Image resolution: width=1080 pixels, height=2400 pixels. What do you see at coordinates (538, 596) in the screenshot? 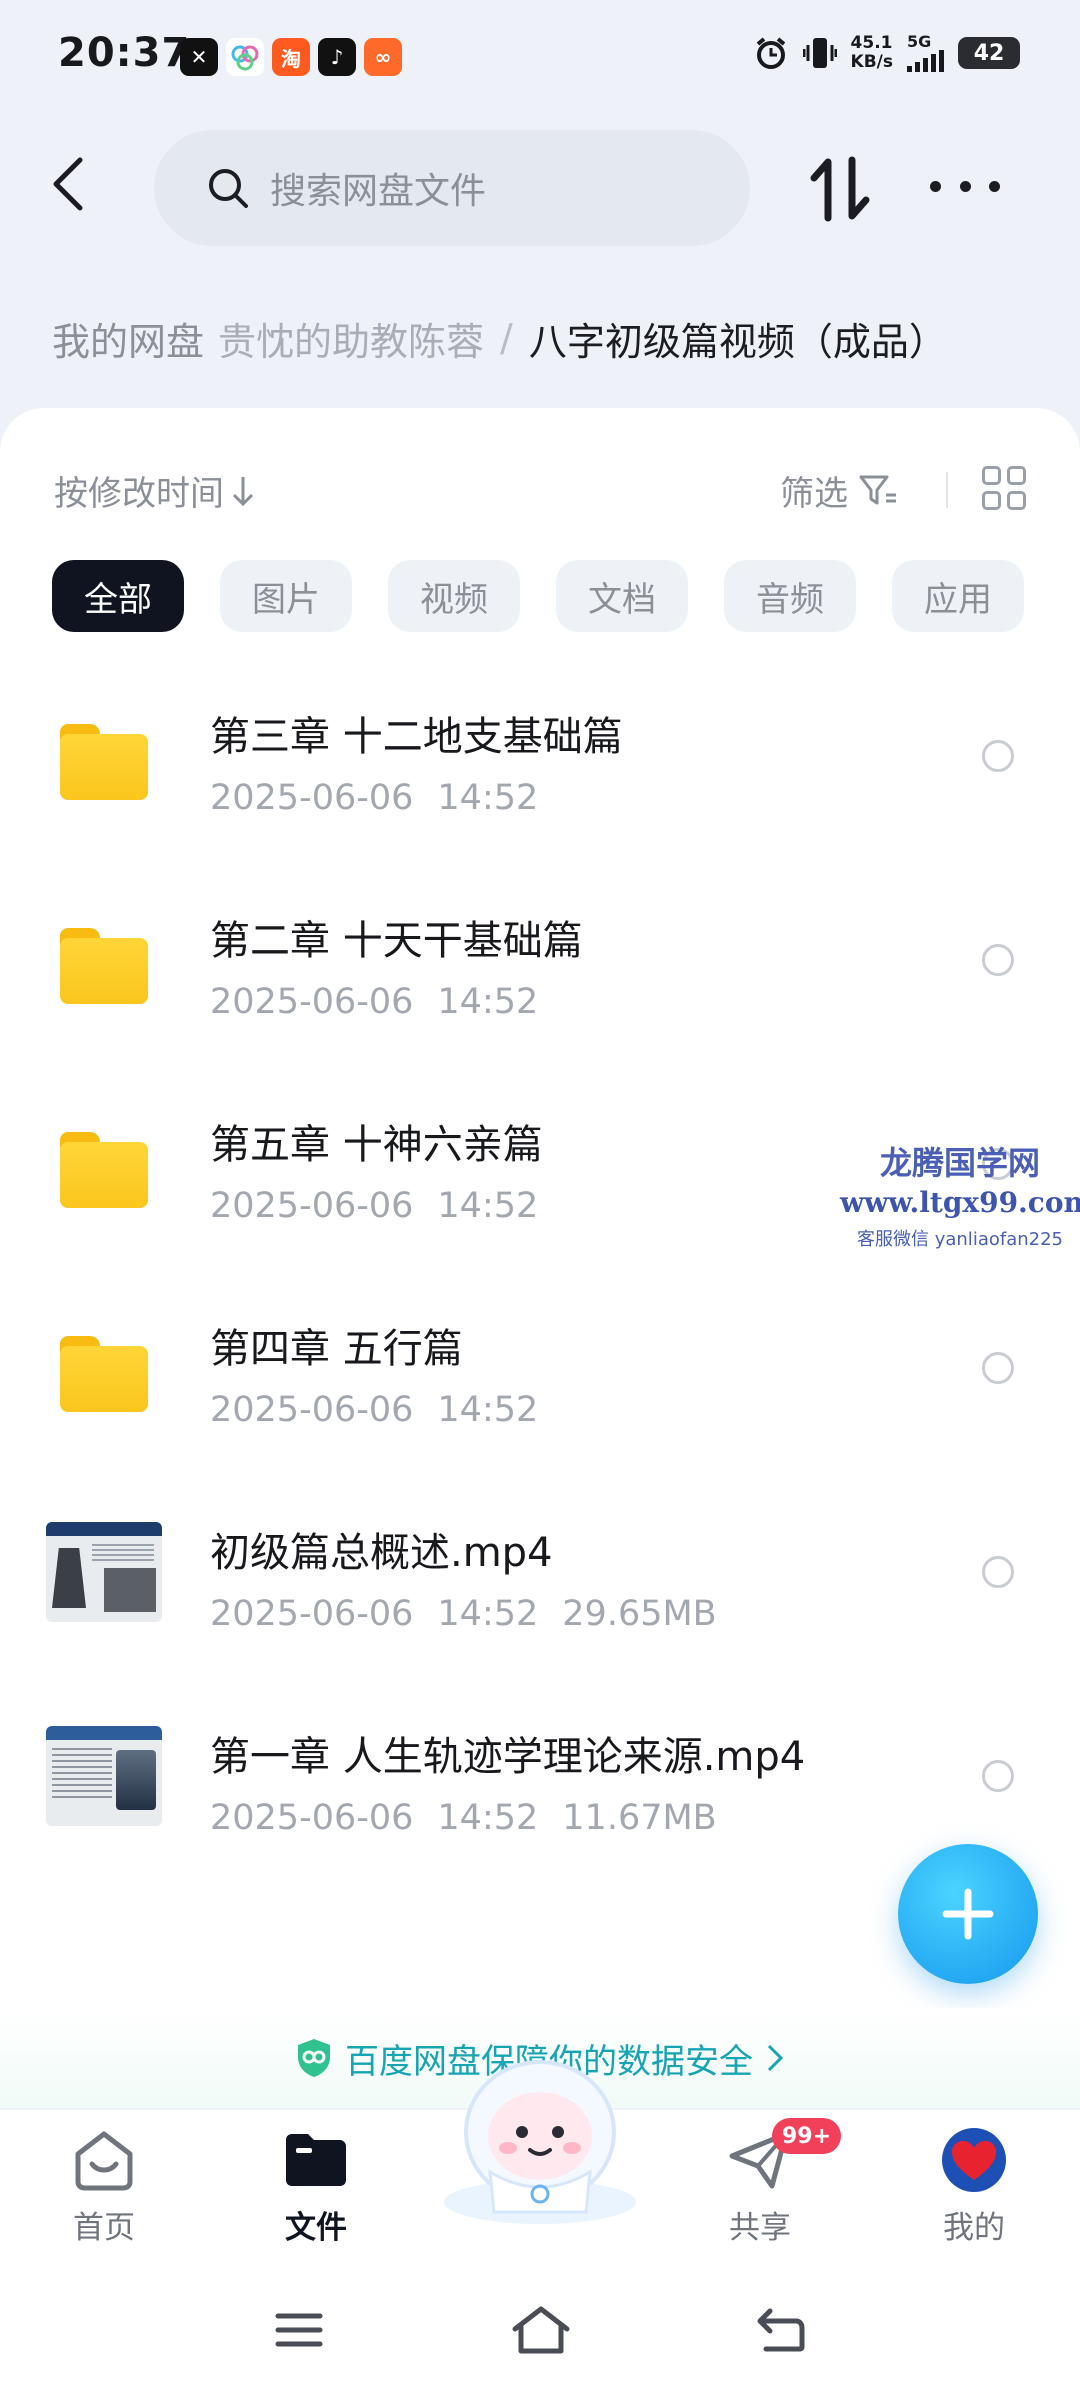
I see `category-chips: 全部 图片 视频 文档 音频 应用` at bounding box center [538, 596].